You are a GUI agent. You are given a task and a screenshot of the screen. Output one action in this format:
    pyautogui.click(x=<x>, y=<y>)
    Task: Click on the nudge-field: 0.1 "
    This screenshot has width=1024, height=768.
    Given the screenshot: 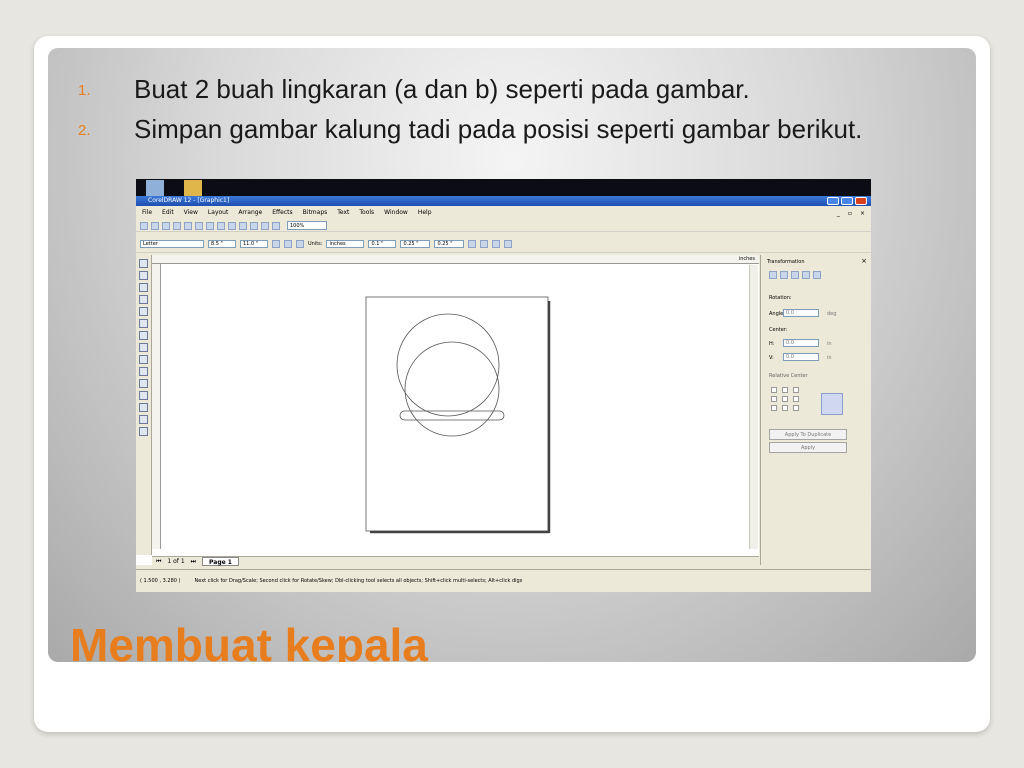 What is the action you would take?
    pyautogui.click(x=382, y=243)
    